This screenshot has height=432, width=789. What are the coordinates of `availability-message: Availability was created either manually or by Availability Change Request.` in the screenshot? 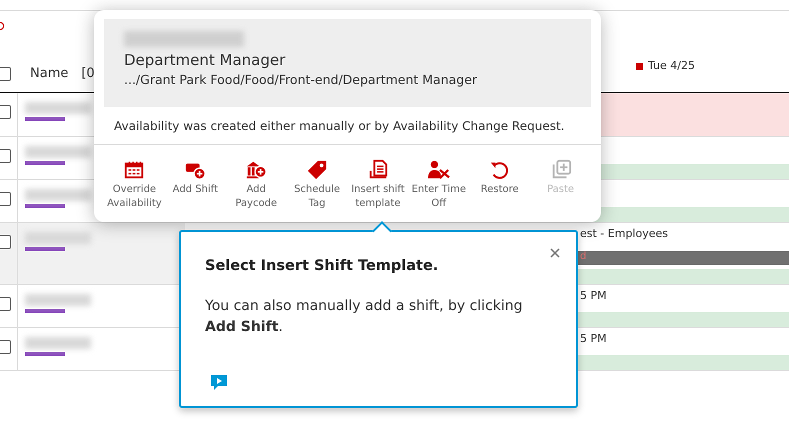 It's located at (347, 126).